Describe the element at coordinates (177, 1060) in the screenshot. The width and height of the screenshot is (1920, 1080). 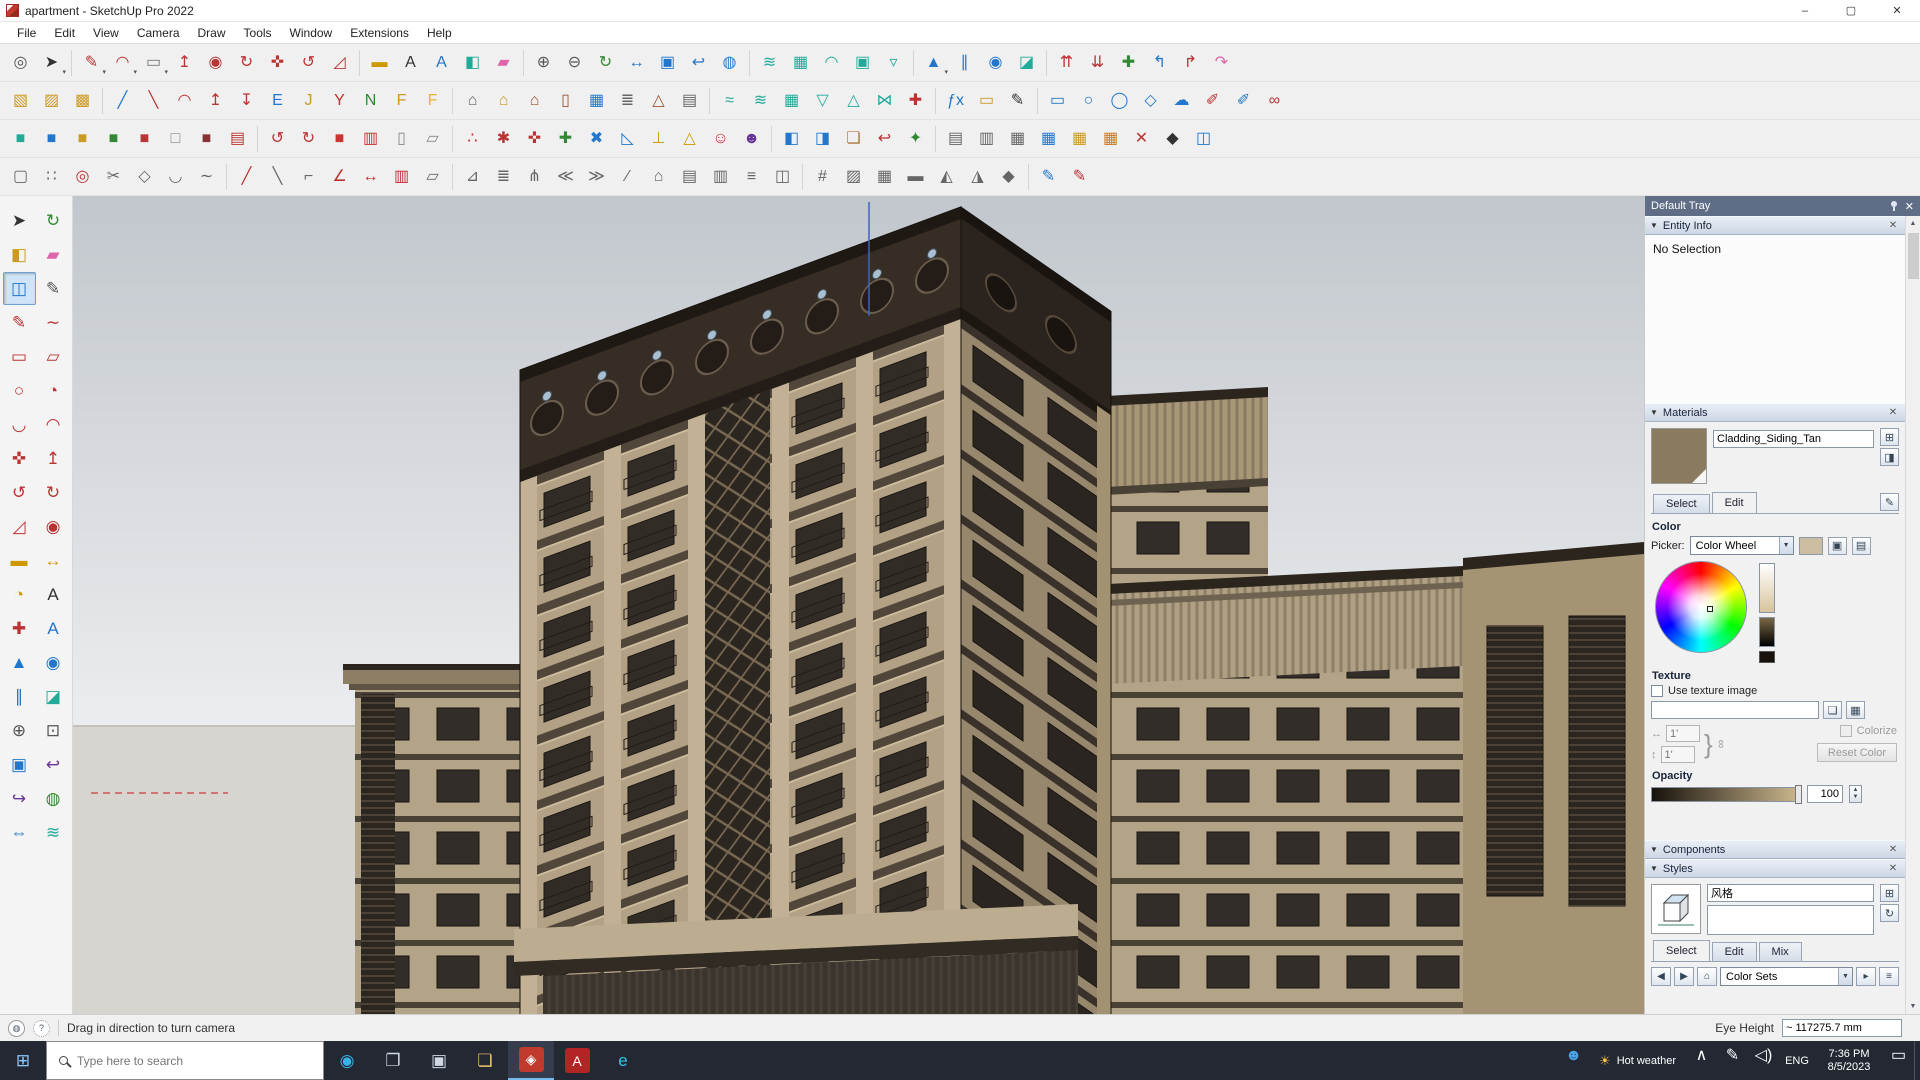
I see `search-input` at that location.